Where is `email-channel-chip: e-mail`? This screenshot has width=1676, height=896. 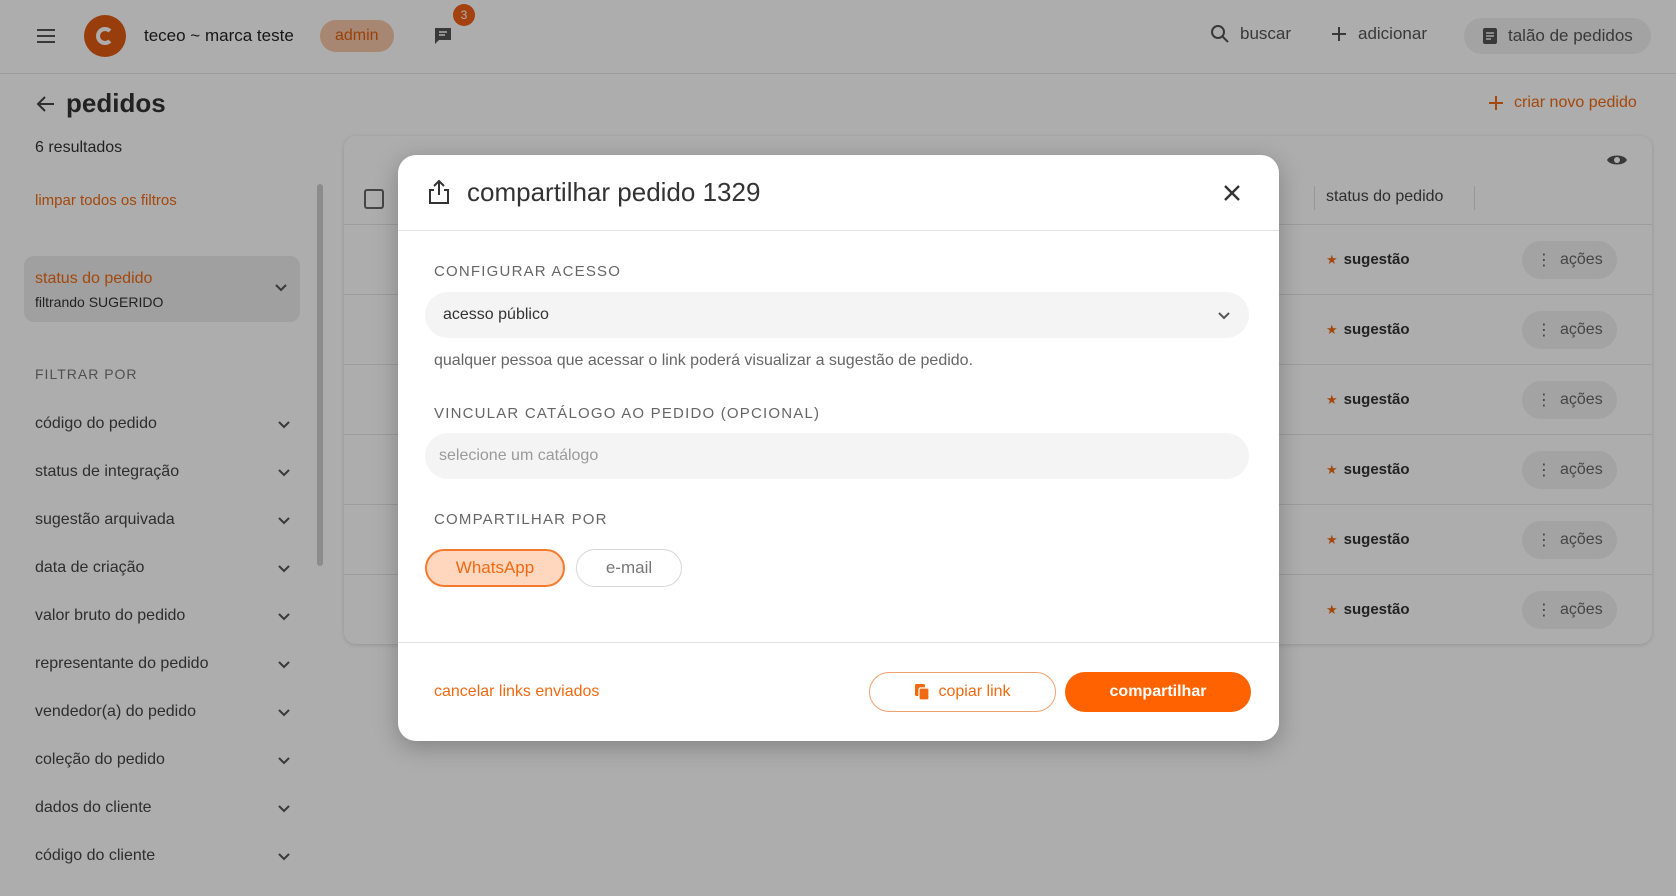
email-channel-chip: e-mail is located at coordinates (629, 568).